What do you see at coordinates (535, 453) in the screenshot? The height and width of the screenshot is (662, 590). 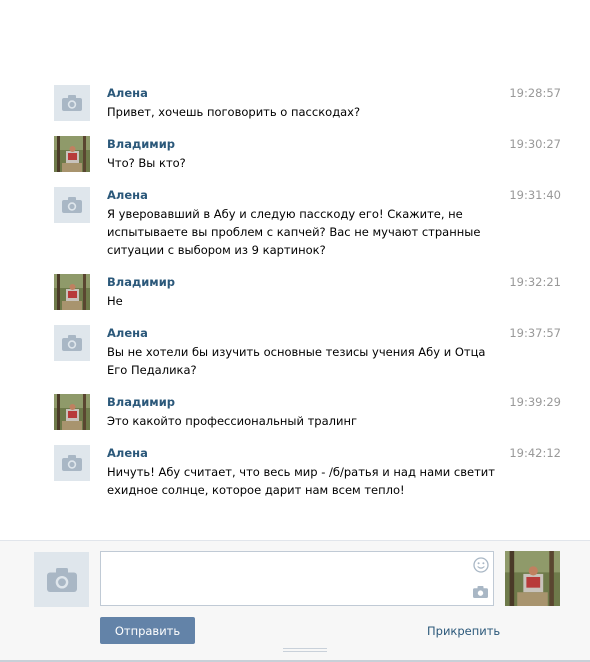 I see `message-time: 19:42:12` at bounding box center [535, 453].